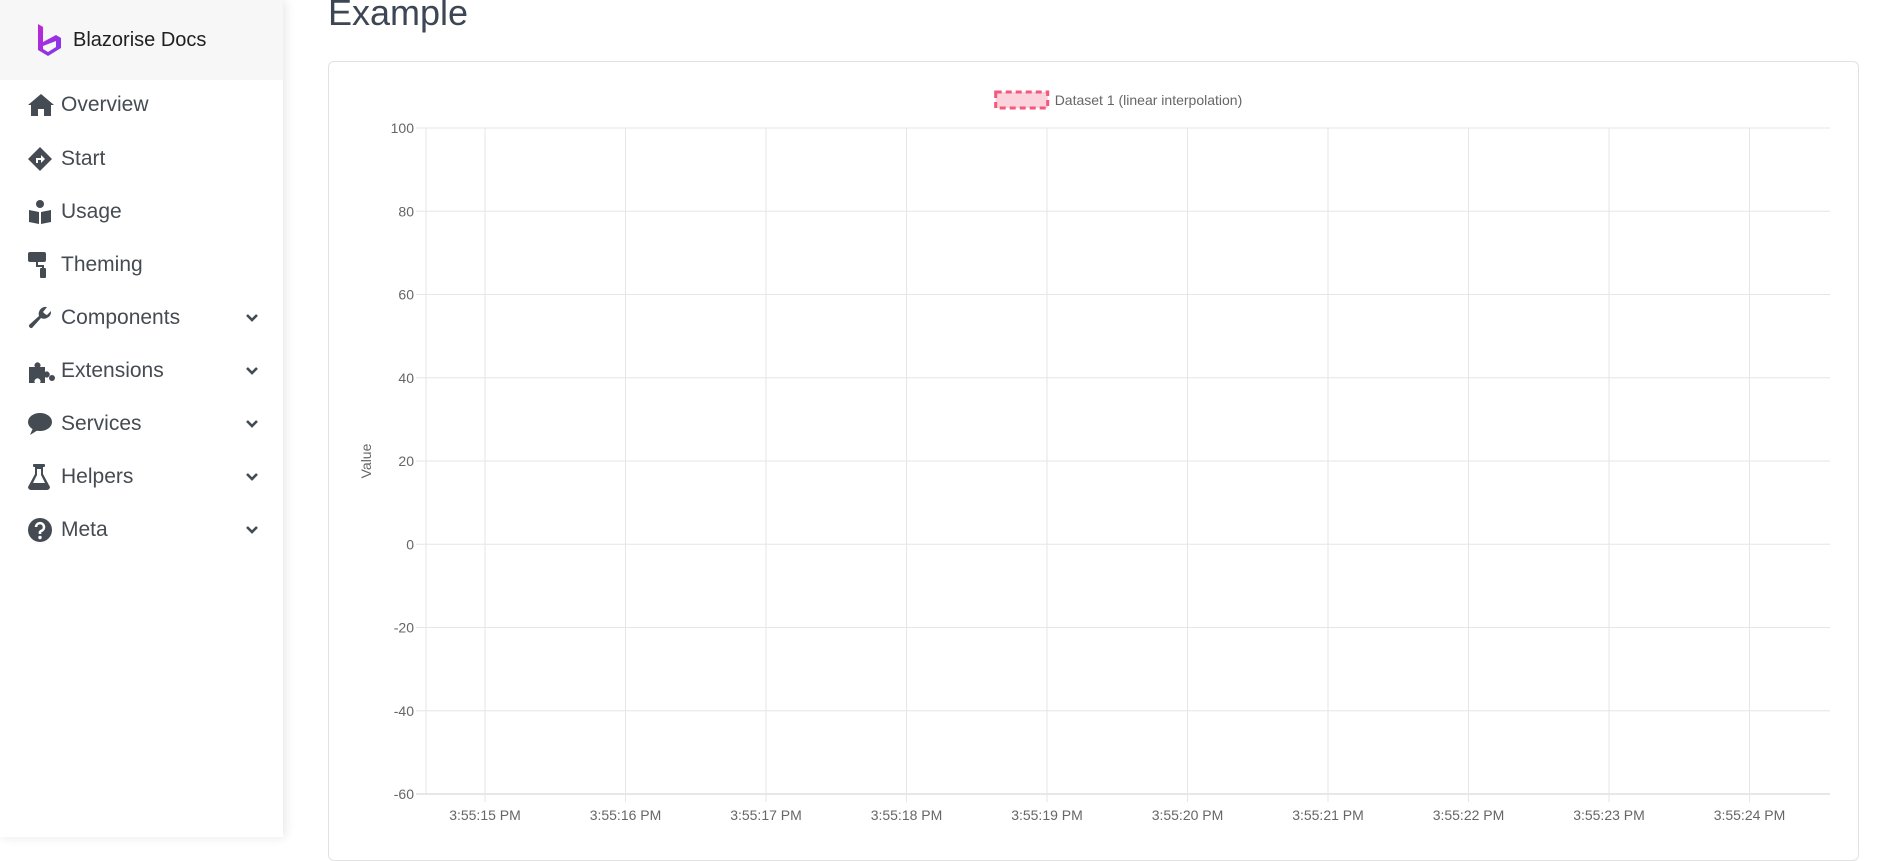 This screenshot has width=1878, height=861. Describe the element at coordinates (97, 476) in the screenshot. I see `sidebar-item-label: Helpers` at that location.